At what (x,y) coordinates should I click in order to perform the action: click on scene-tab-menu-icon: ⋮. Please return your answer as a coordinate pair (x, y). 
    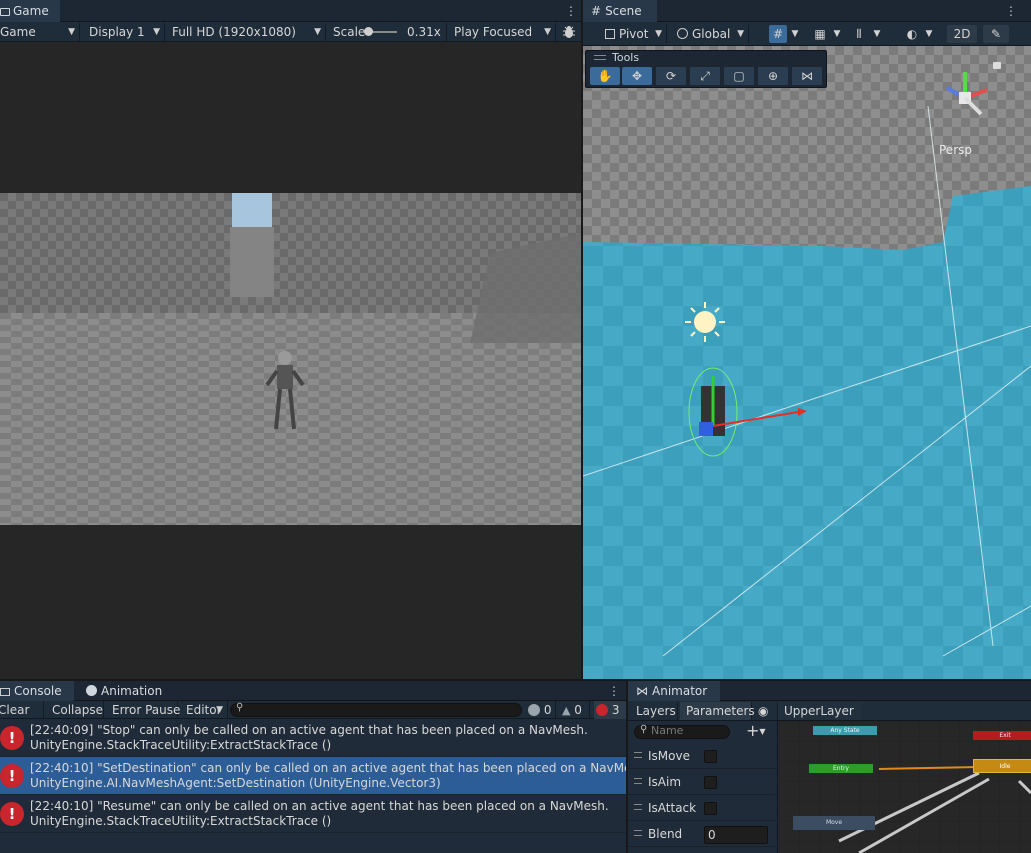
    Looking at the image, I should click on (1011, 11).